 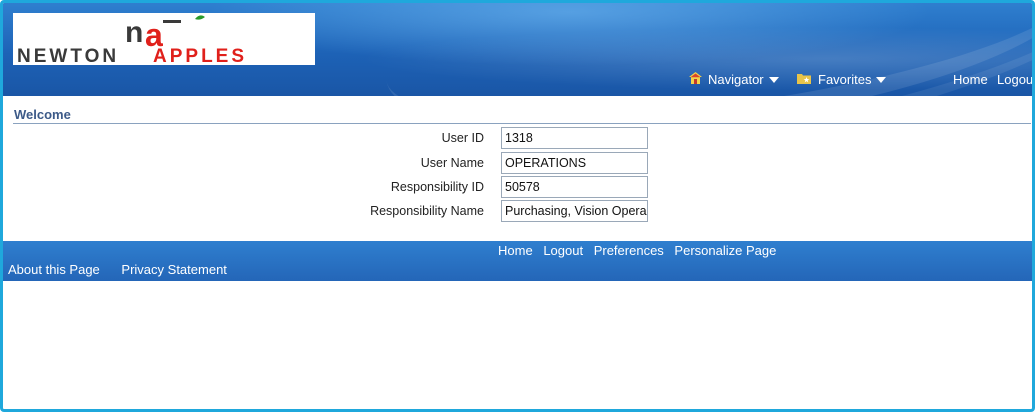 I want to click on logo-word-newton: NEWTON, so click(x=68, y=55).